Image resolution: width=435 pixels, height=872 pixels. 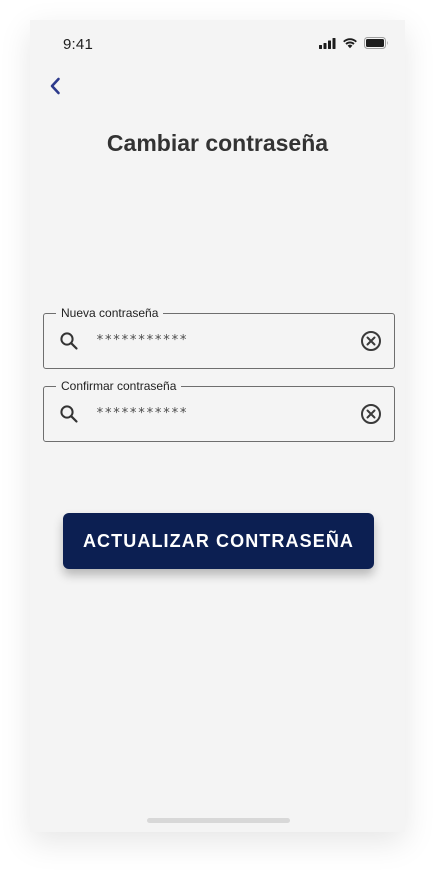 I want to click on home-indicator, so click(x=218, y=820).